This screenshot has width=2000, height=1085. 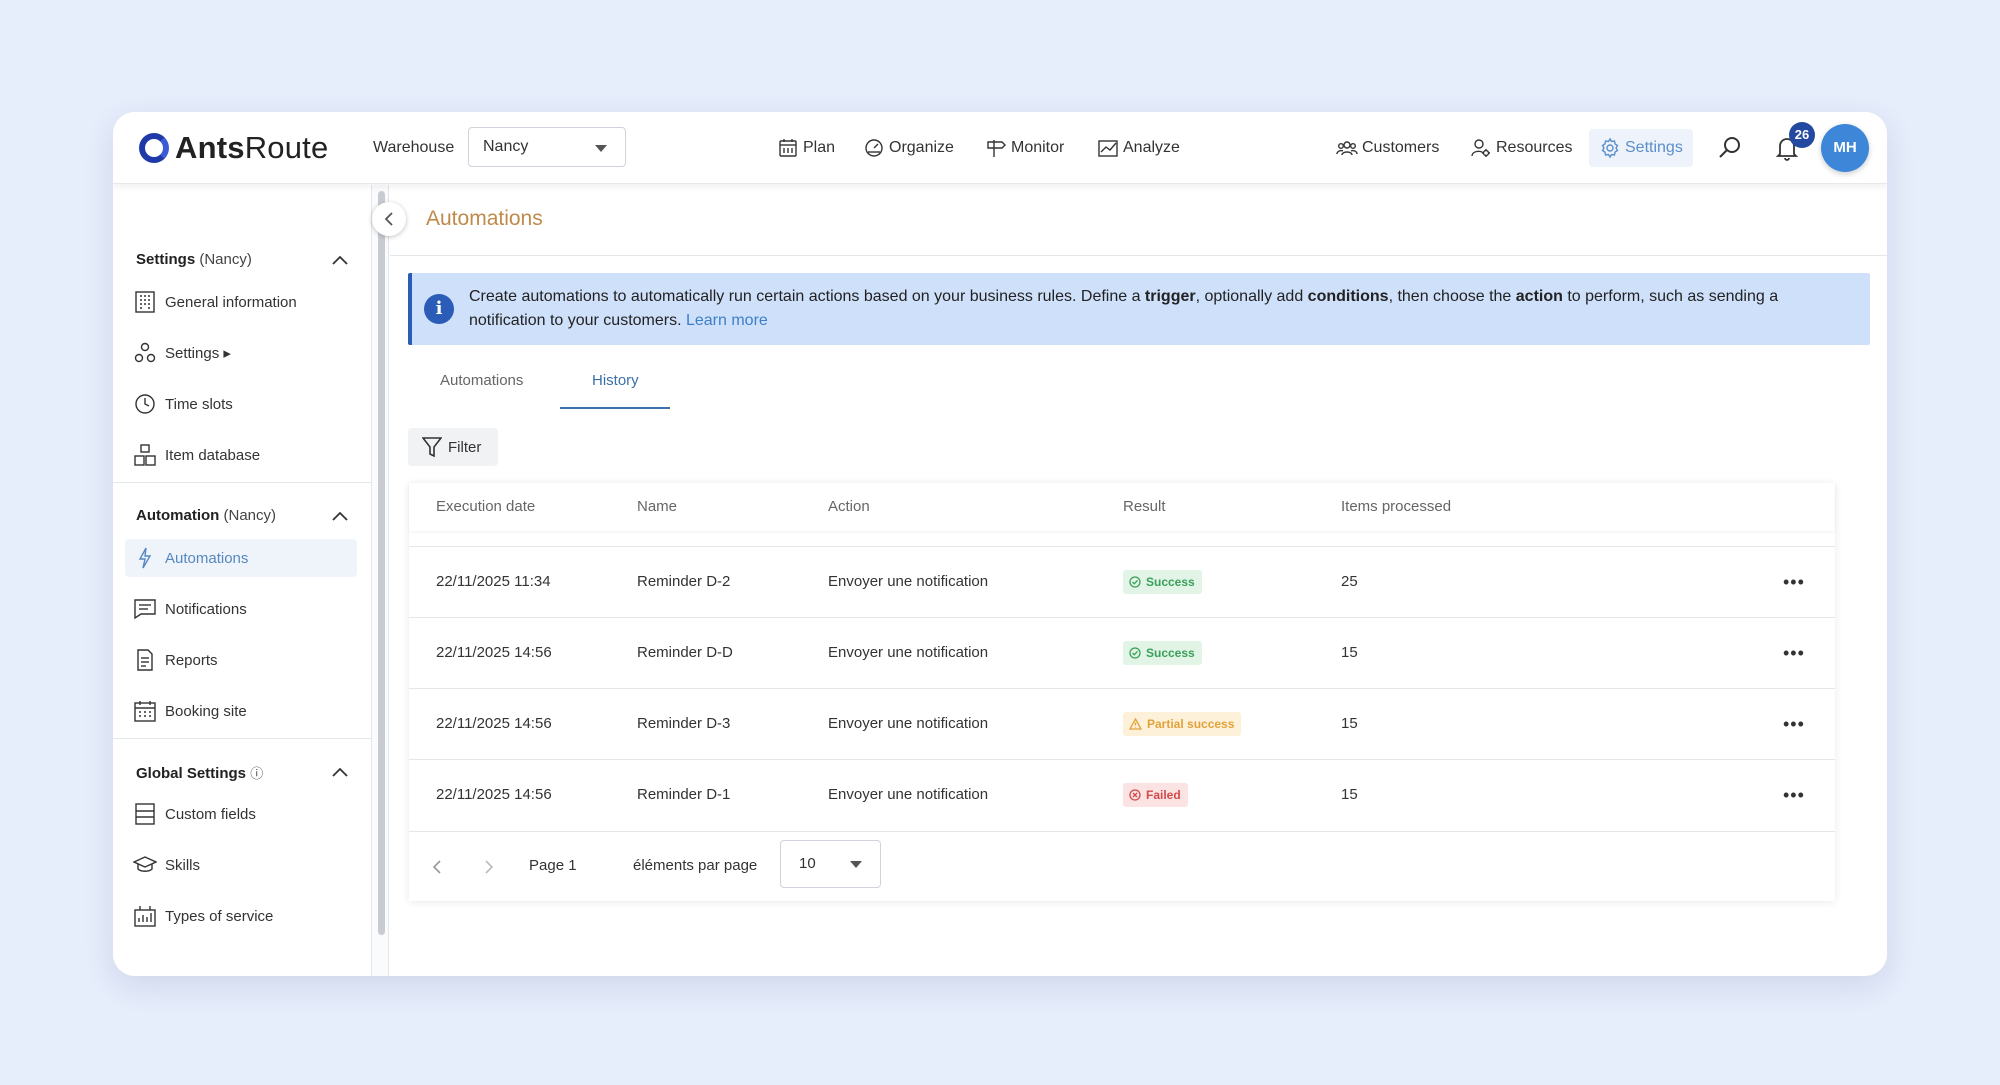 What do you see at coordinates (695, 865) in the screenshot?
I see `per-page-label: éléments par page` at bounding box center [695, 865].